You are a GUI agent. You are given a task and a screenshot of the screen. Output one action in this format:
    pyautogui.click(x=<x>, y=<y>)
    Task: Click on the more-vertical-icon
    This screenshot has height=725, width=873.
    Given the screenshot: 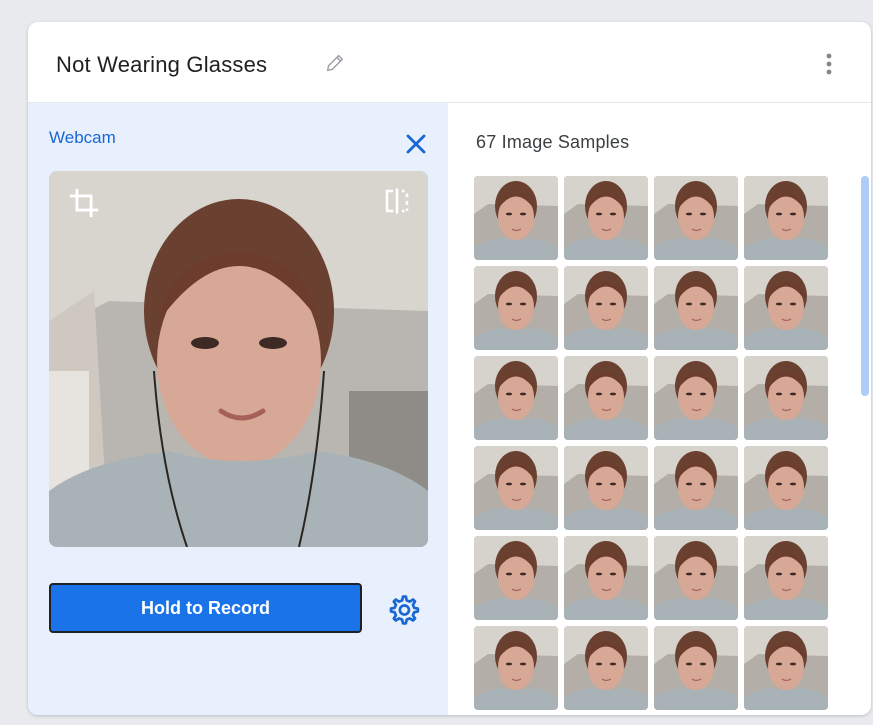 What is the action you would take?
    pyautogui.click(x=829, y=64)
    